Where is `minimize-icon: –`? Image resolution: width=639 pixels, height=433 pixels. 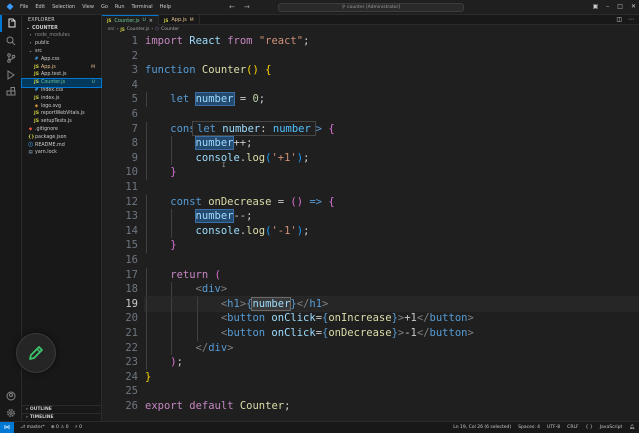
minimize-icon: – is located at coordinates (607, 6).